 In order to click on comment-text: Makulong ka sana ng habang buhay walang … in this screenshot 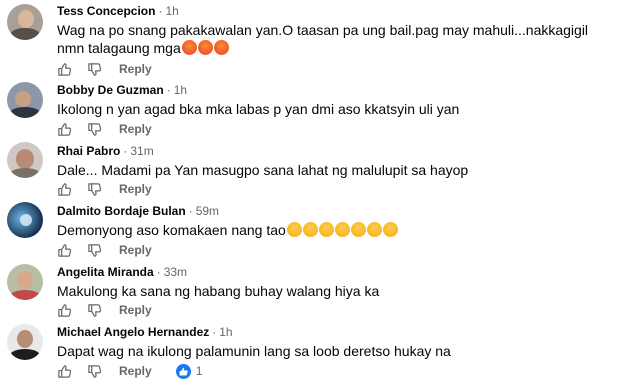, I will do `click(218, 291)`.